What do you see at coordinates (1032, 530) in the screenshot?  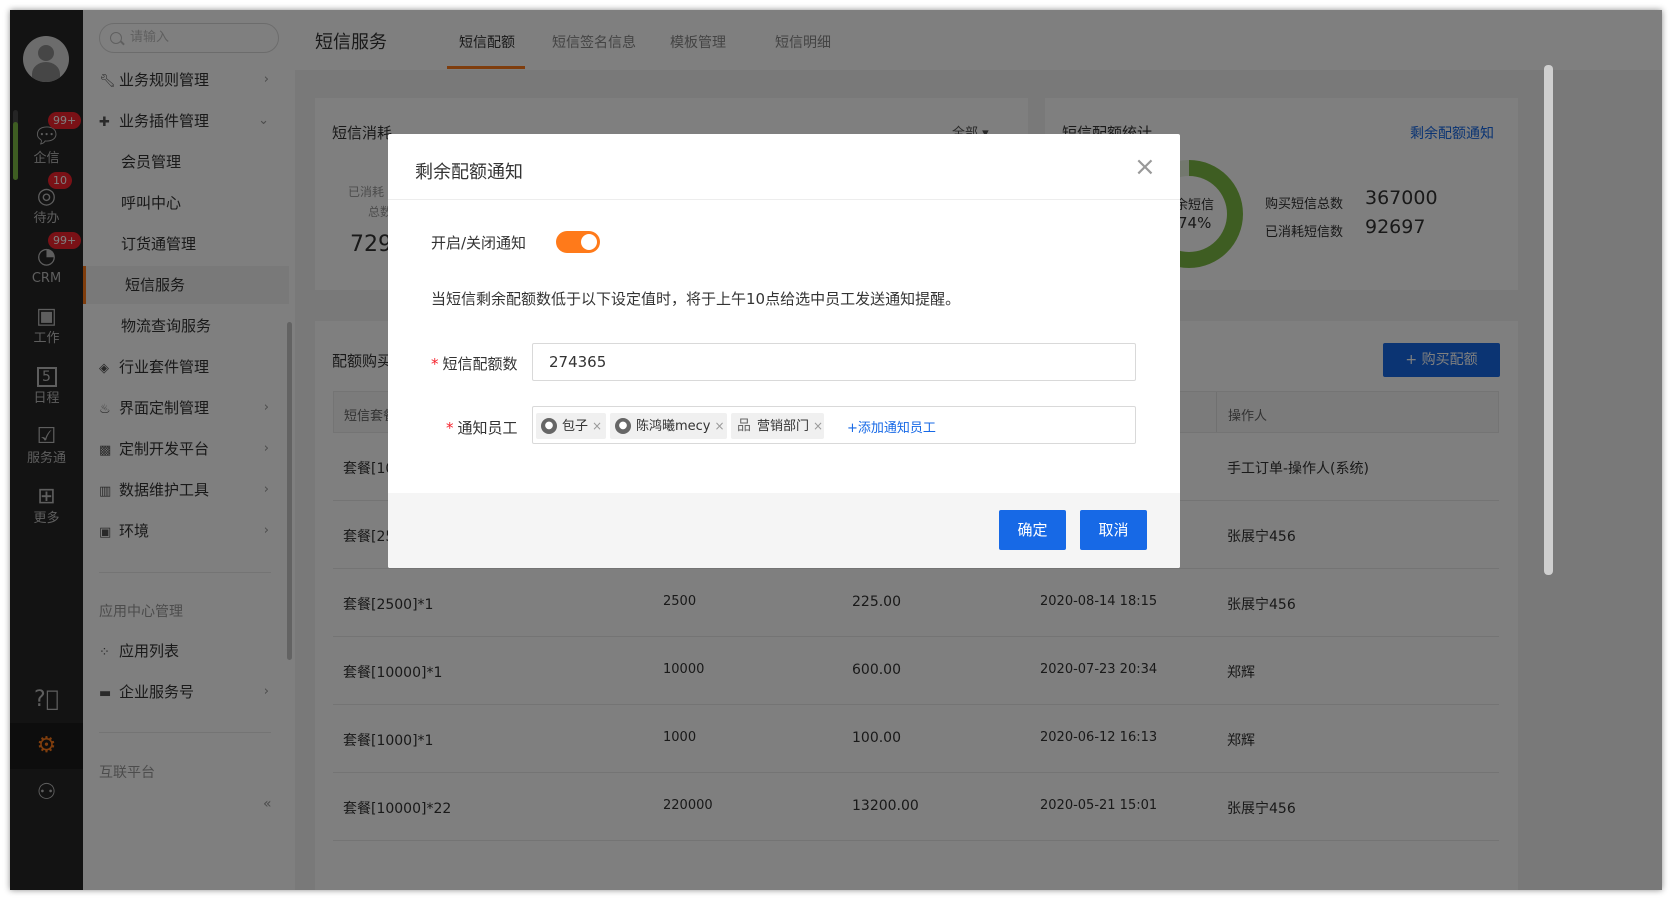 I see `confirm-button: 确定` at bounding box center [1032, 530].